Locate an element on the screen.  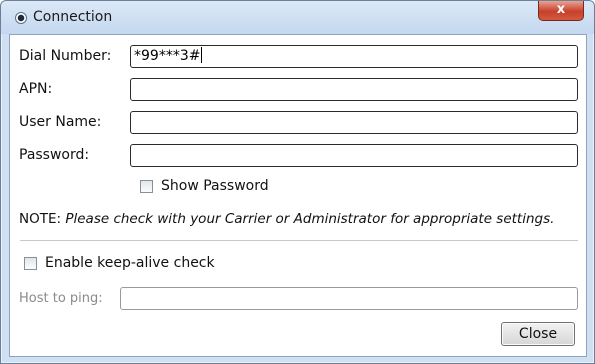
window-title: Connection is located at coordinates (73, 17).